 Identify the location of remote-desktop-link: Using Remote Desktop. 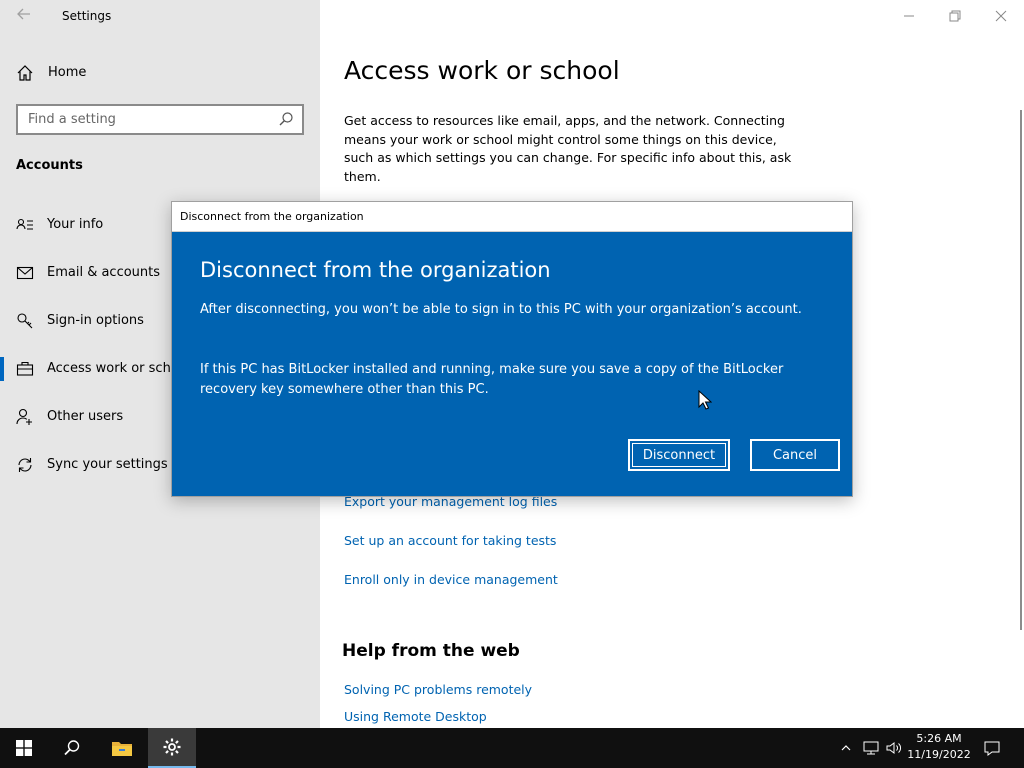
(415, 716).